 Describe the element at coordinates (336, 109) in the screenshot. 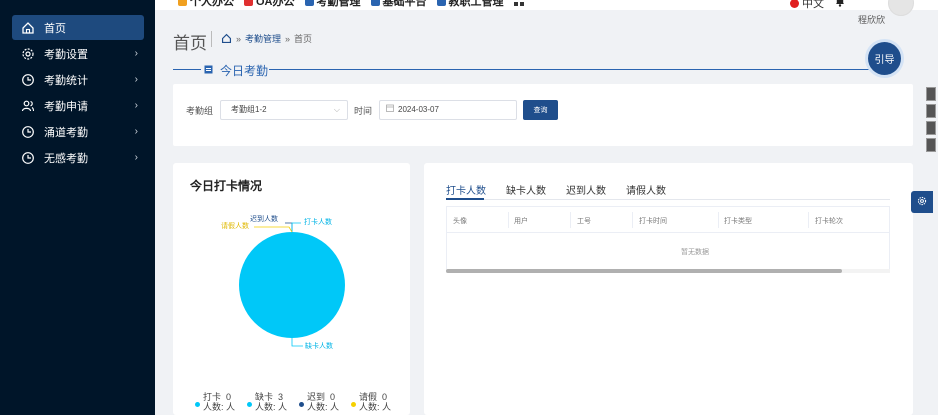

I see `chevron-down-icon: ⌵` at that location.